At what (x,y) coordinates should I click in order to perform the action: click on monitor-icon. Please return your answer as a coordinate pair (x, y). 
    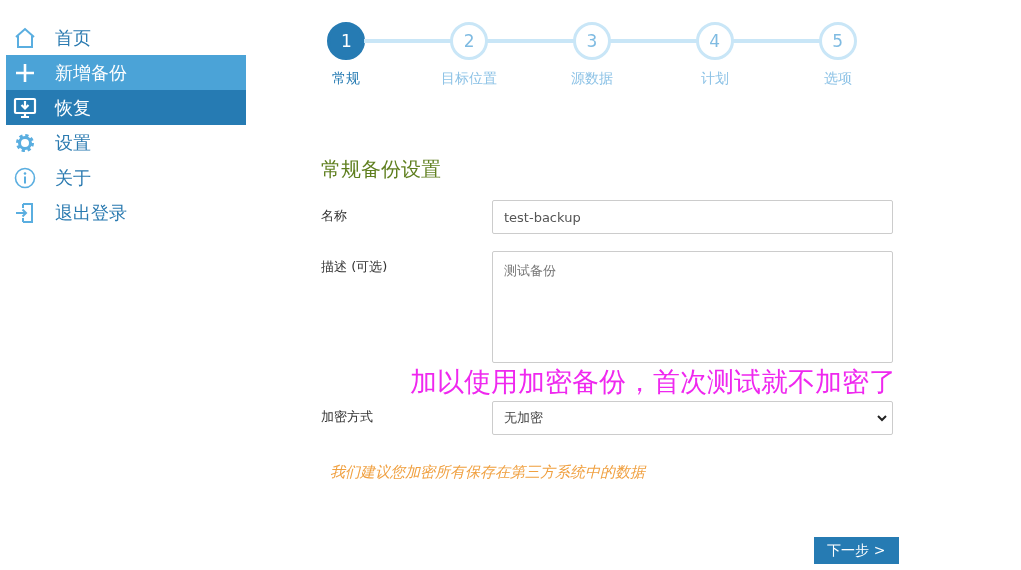
    Looking at the image, I should click on (25, 107).